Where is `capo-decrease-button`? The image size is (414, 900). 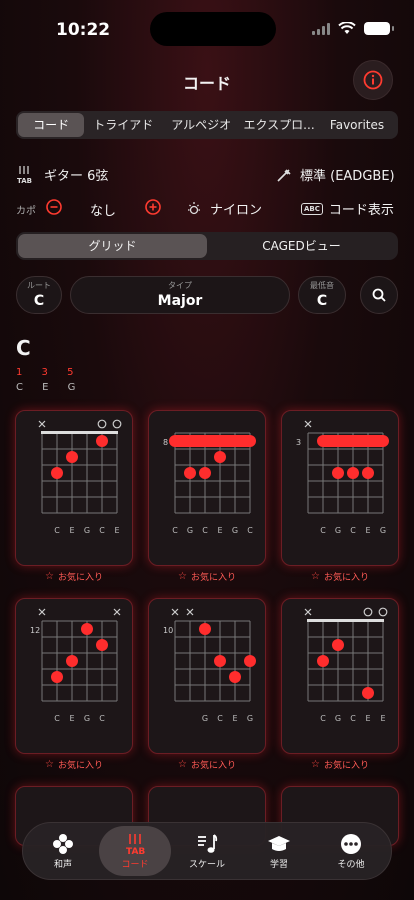
capo-decrease-button is located at coordinates (54, 209).